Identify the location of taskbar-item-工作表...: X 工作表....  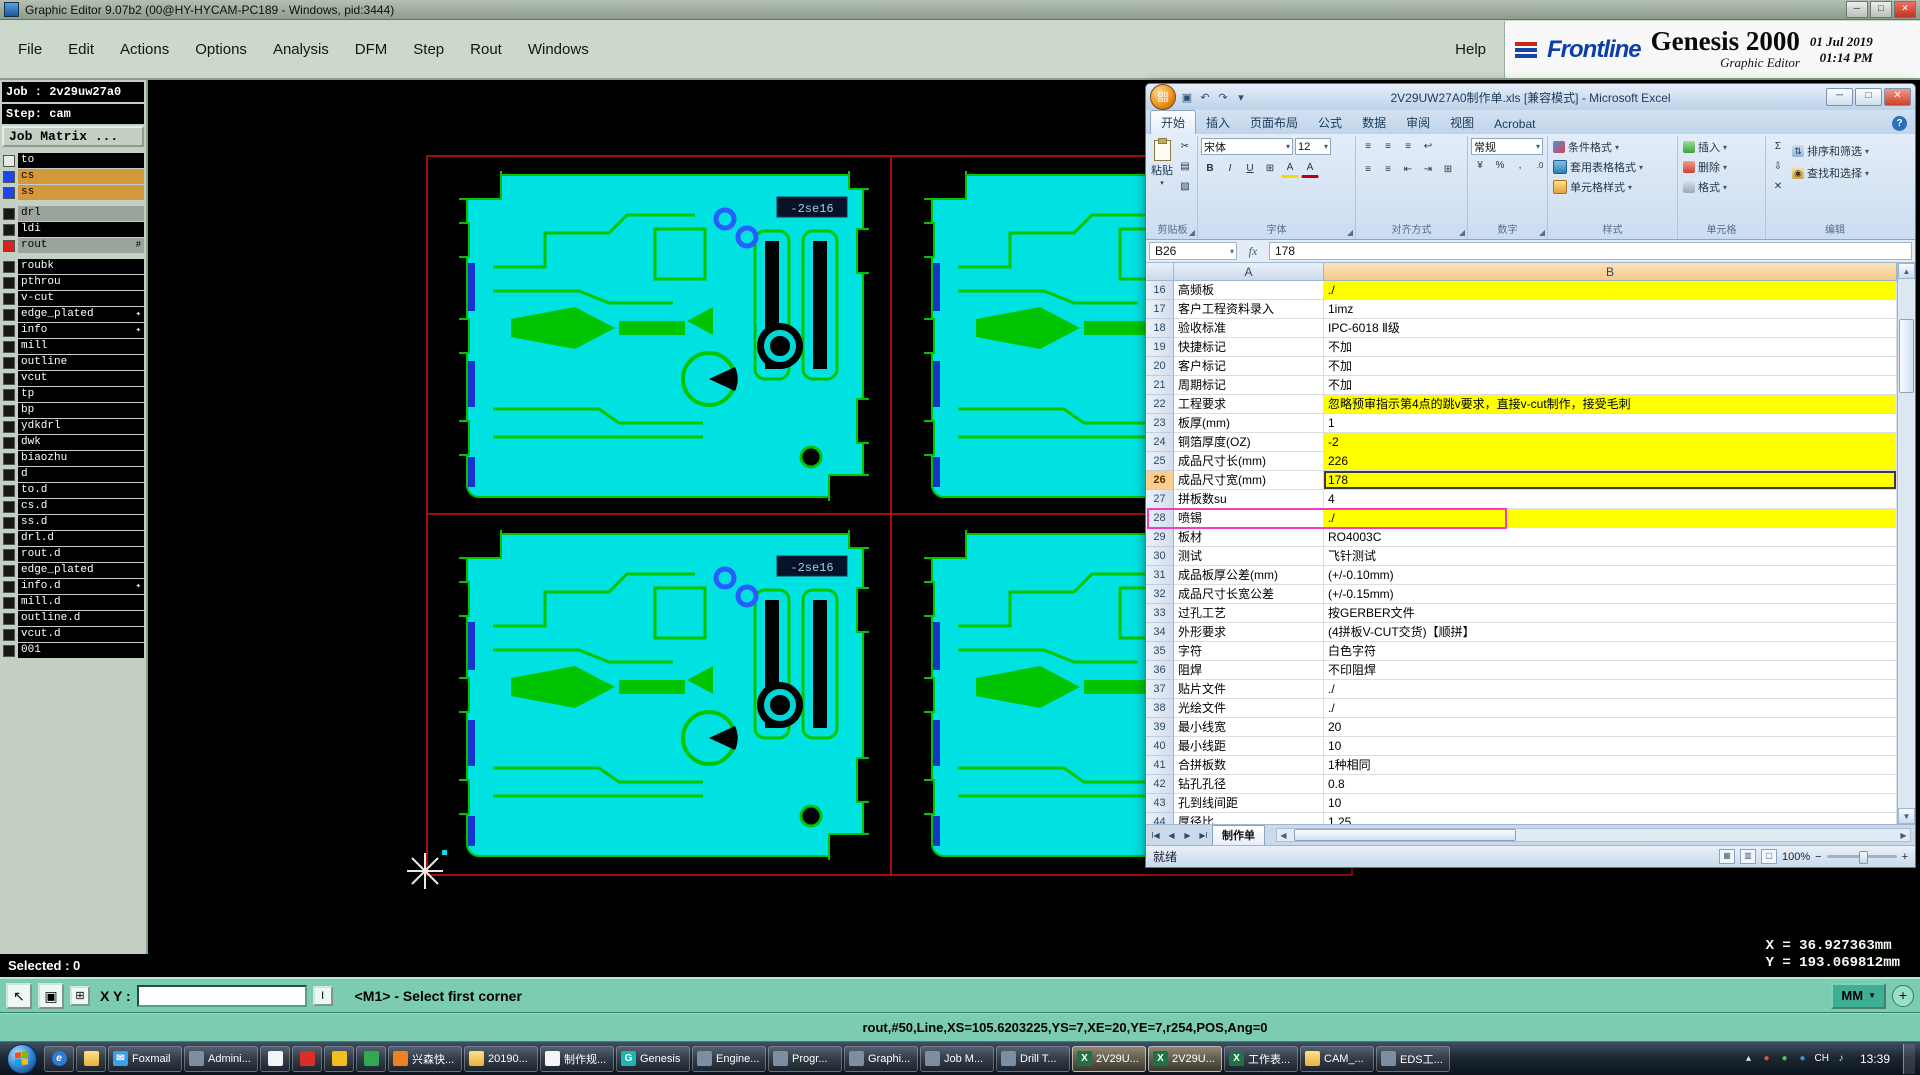
(1261, 1058).